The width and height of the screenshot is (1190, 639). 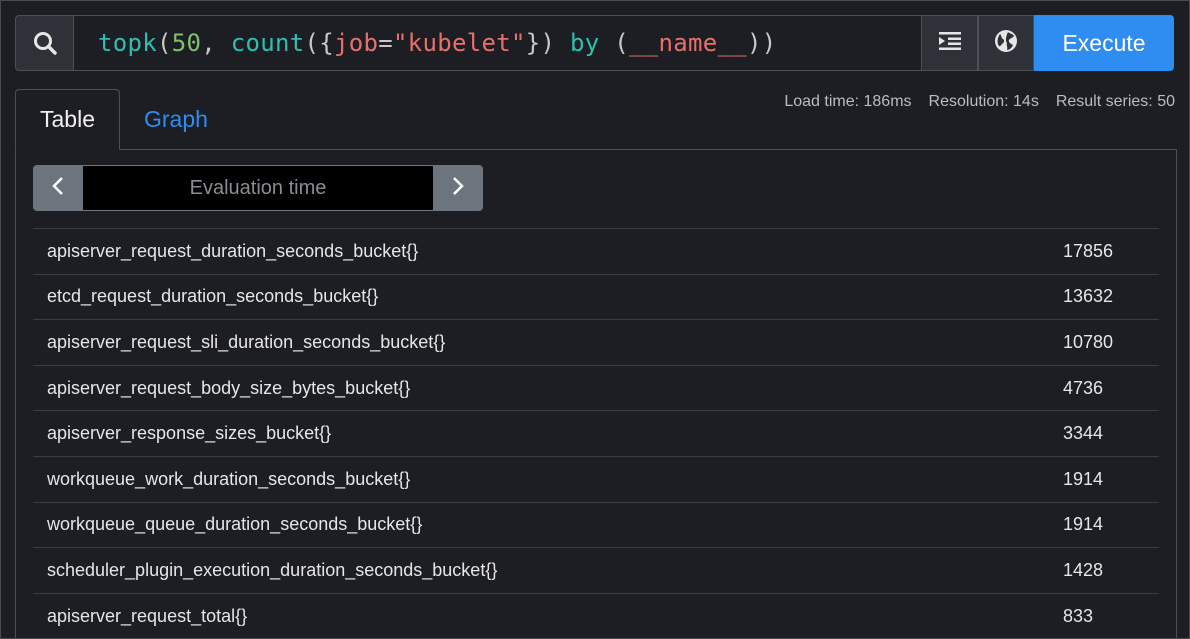 What do you see at coordinates (762, 43) in the screenshot?
I see `query-token: ))` at bounding box center [762, 43].